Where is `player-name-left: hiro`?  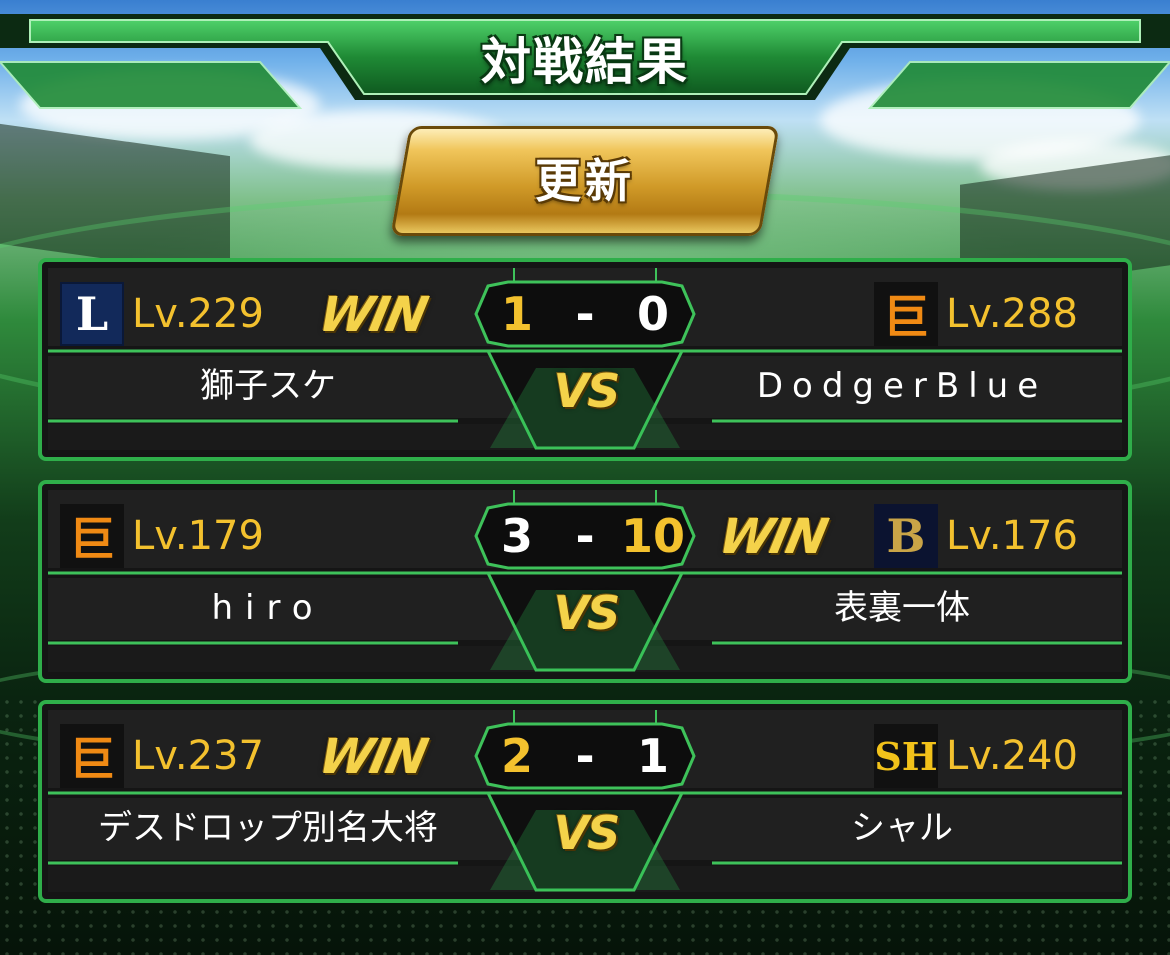
player-name-left: hiro is located at coordinates (268, 608).